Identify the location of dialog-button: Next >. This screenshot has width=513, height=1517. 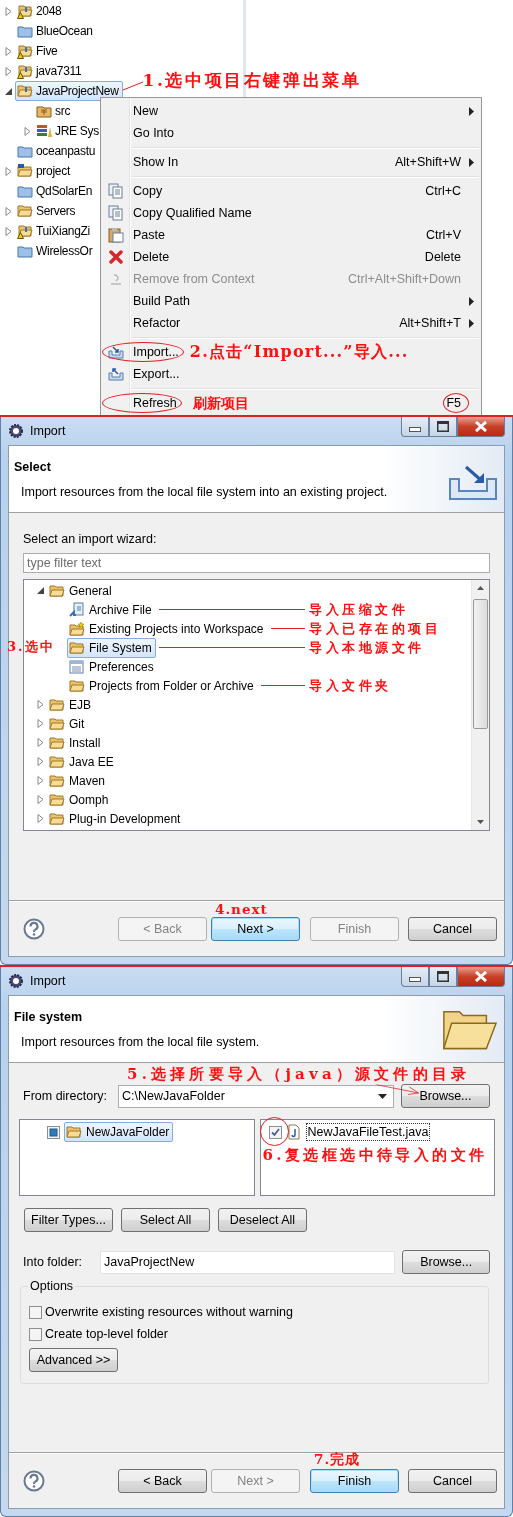
(255, 928).